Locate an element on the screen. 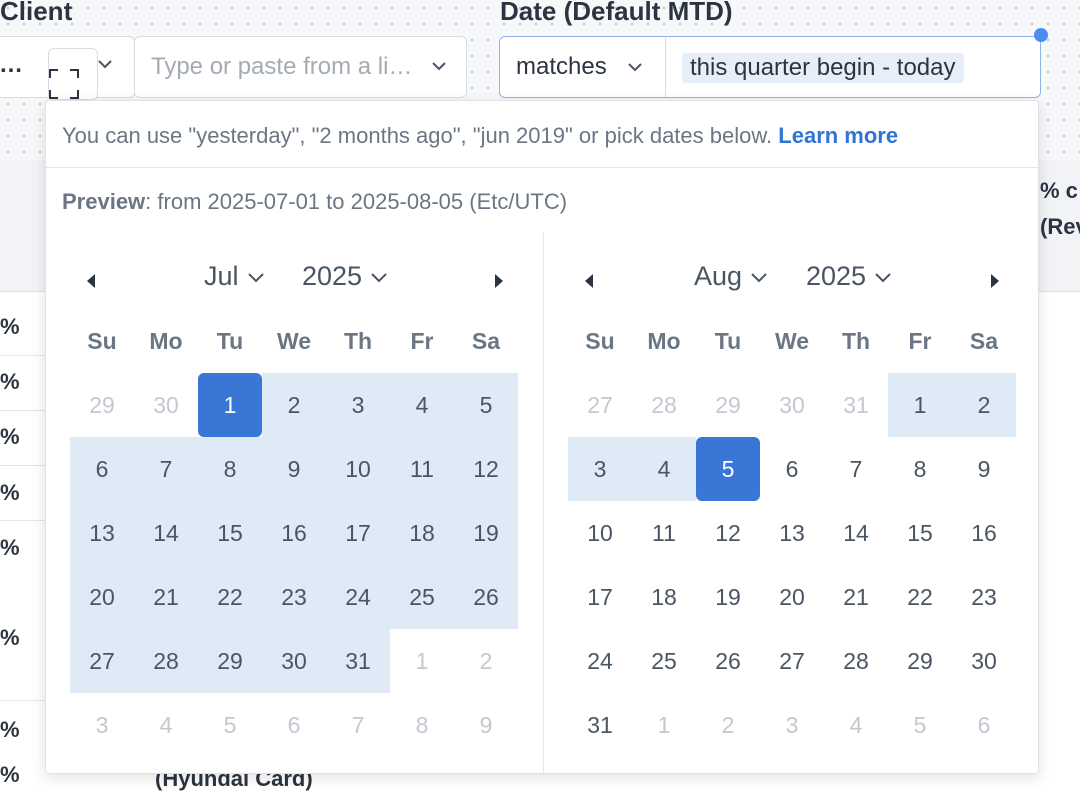 The image size is (1080, 796). resize-handle is located at coordinates (1041, 35).